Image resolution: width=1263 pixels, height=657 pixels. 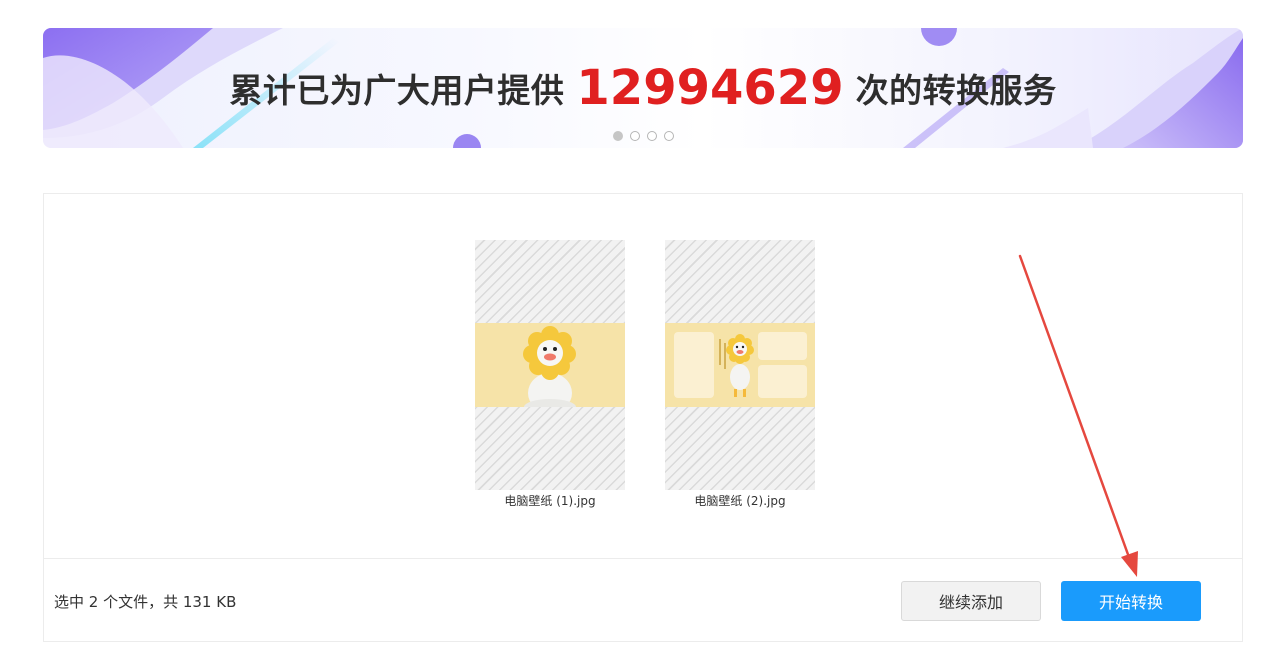 I want to click on file-name: 电脑壁纸 (2).jpg, so click(x=740, y=501).